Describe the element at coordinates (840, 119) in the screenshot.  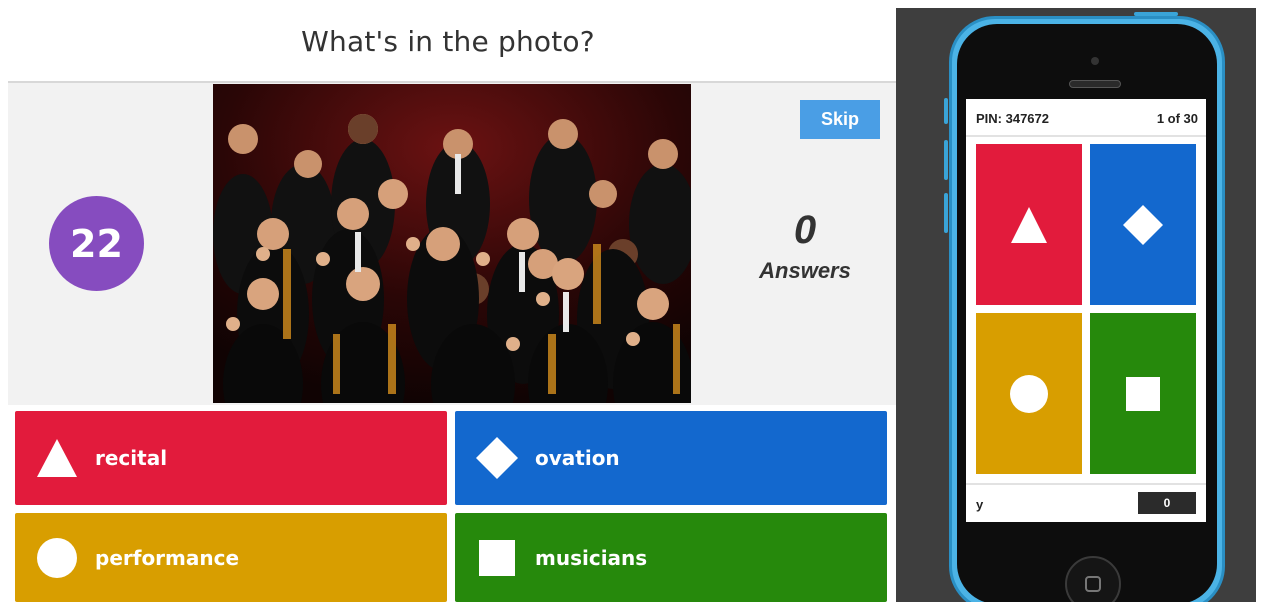
I see `skip-button: Skip` at that location.